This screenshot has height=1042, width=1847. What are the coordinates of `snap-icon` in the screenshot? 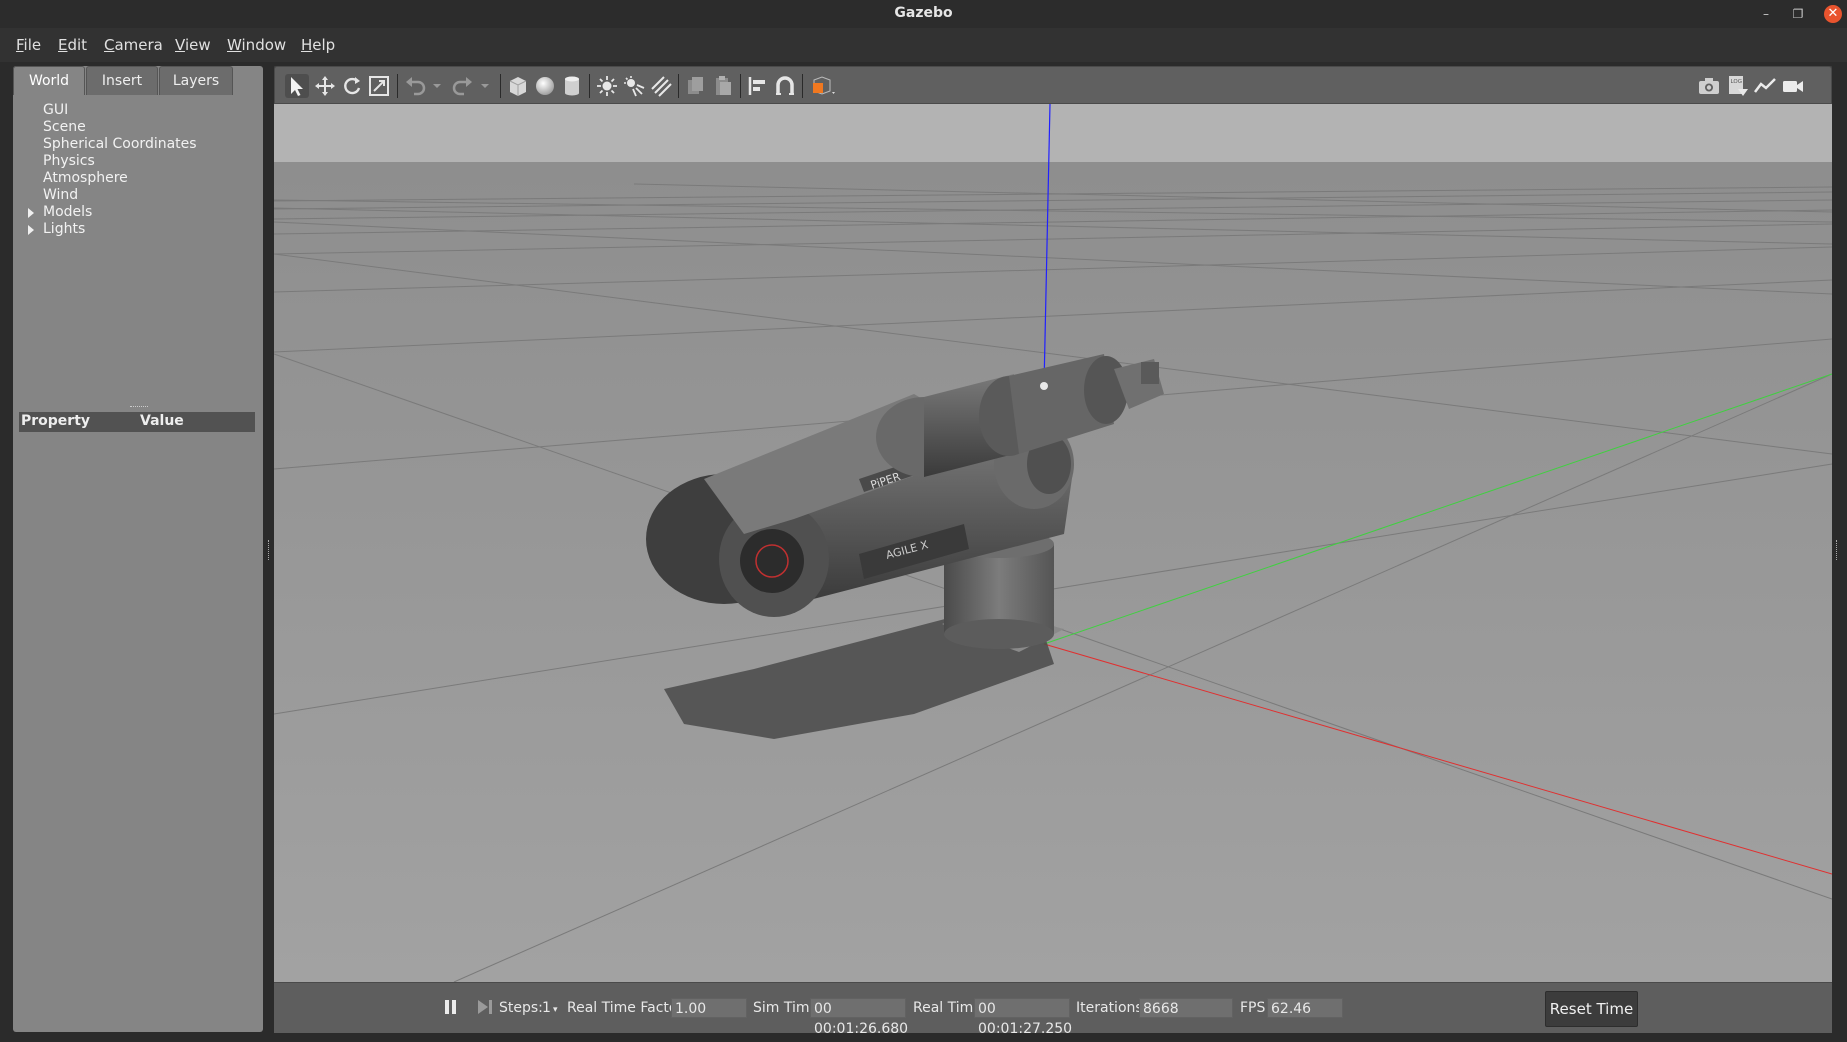 It's located at (785, 86).